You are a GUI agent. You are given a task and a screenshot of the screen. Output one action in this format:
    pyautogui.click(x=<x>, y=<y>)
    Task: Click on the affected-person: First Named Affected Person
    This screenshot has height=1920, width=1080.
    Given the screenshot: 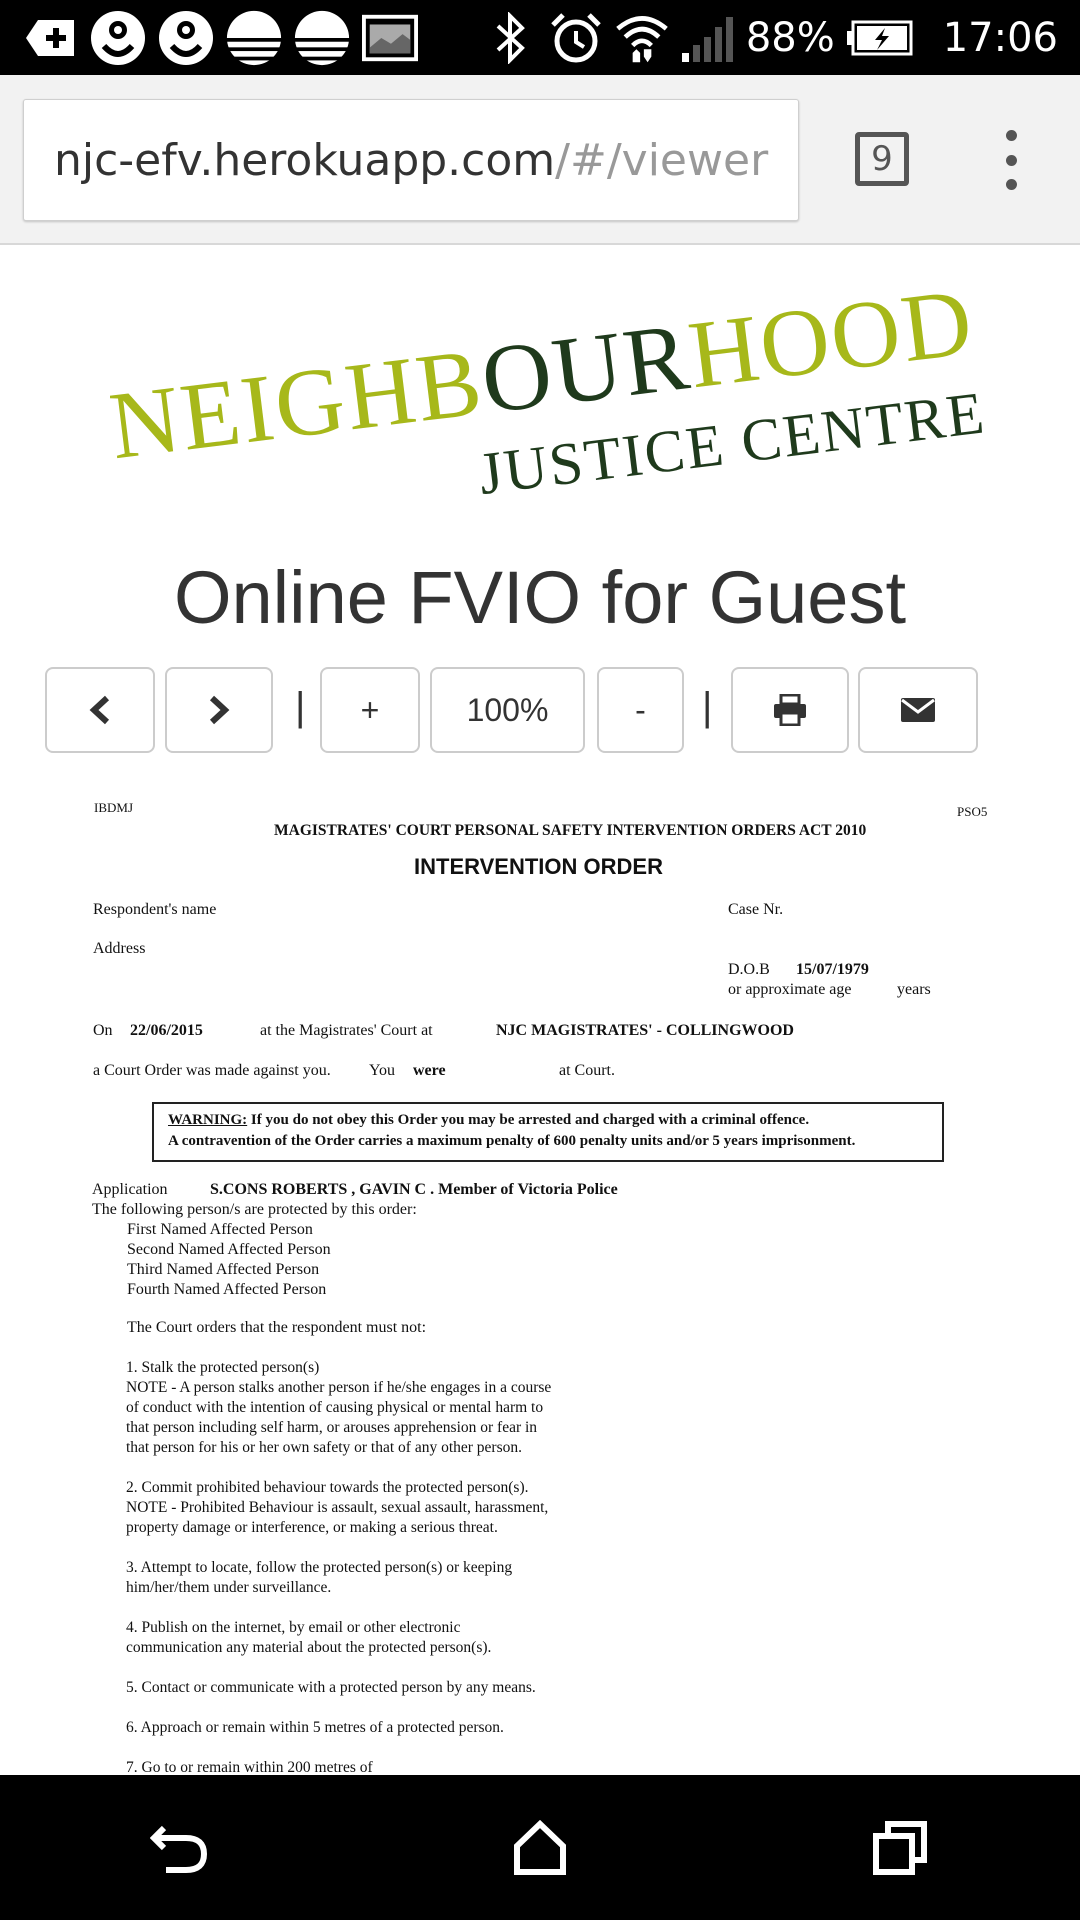 What is the action you would take?
    pyautogui.click(x=220, y=1229)
    